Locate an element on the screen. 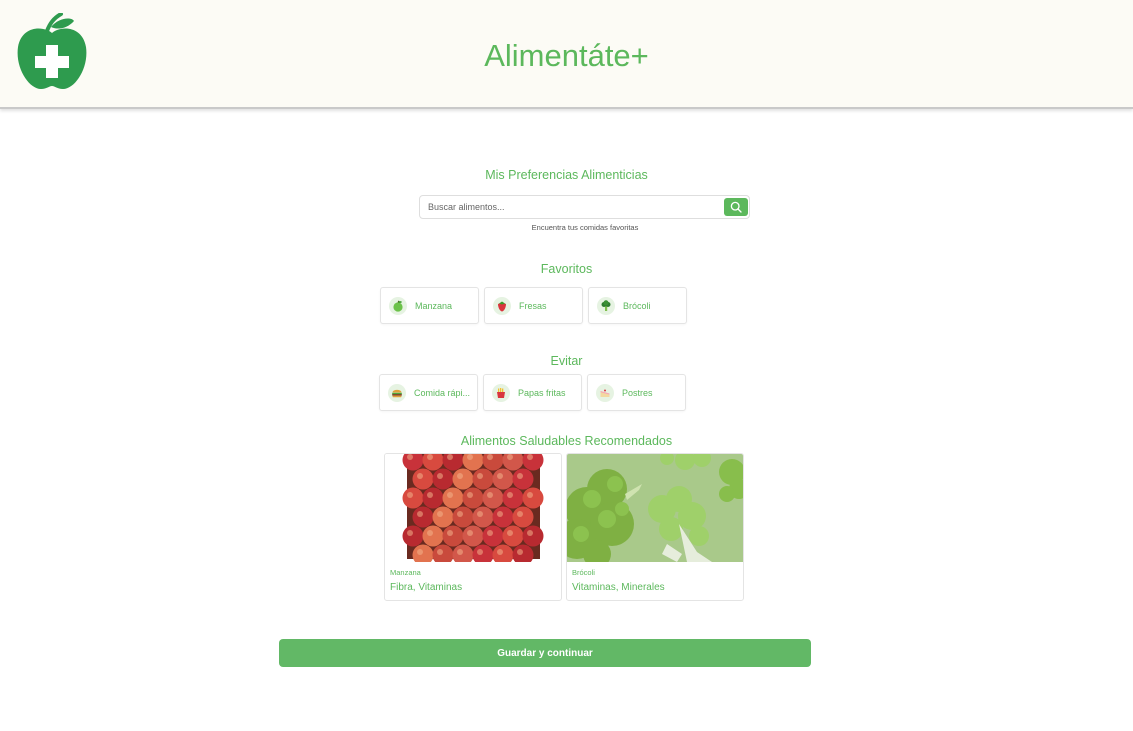 The width and height of the screenshot is (1133, 731). favorites-title: Favoritos is located at coordinates (566, 269).